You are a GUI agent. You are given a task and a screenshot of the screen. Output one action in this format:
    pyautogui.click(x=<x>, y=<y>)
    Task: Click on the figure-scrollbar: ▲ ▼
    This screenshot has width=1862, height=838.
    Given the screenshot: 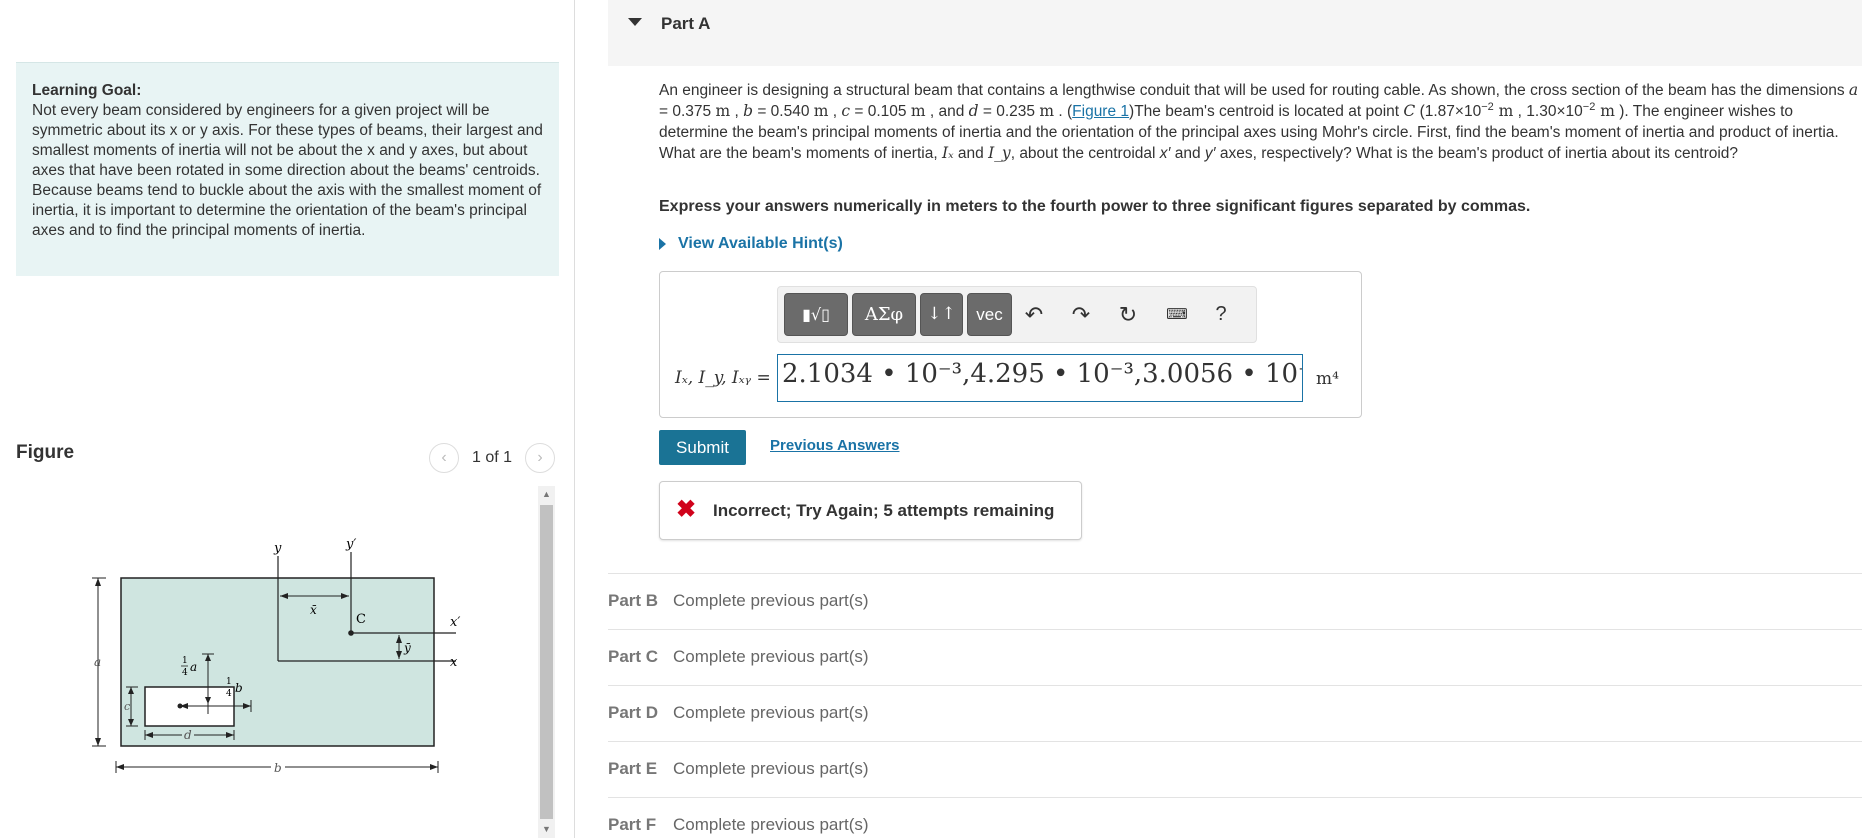 What is the action you would take?
    pyautogui.click(x=546, y=662)
    